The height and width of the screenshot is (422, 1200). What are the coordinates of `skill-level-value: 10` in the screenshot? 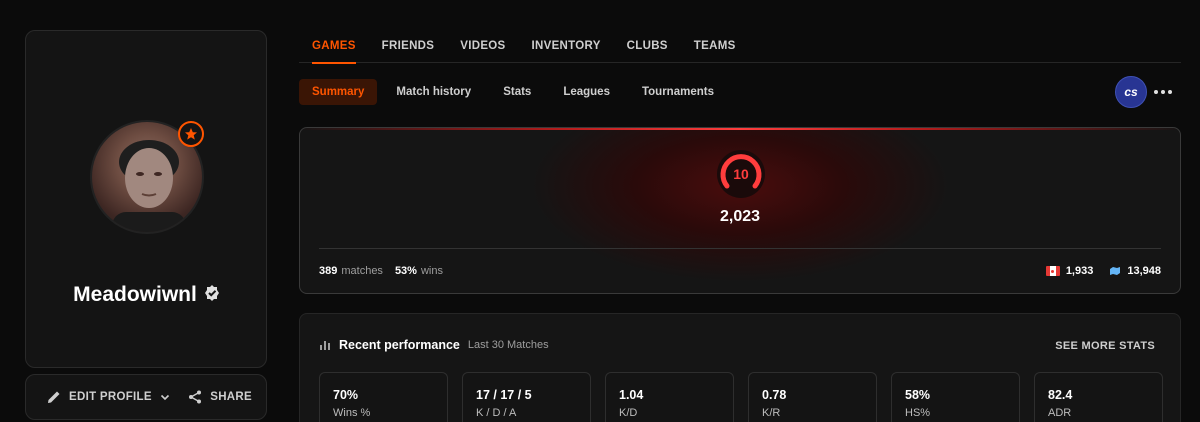 It's located at (741, 174).